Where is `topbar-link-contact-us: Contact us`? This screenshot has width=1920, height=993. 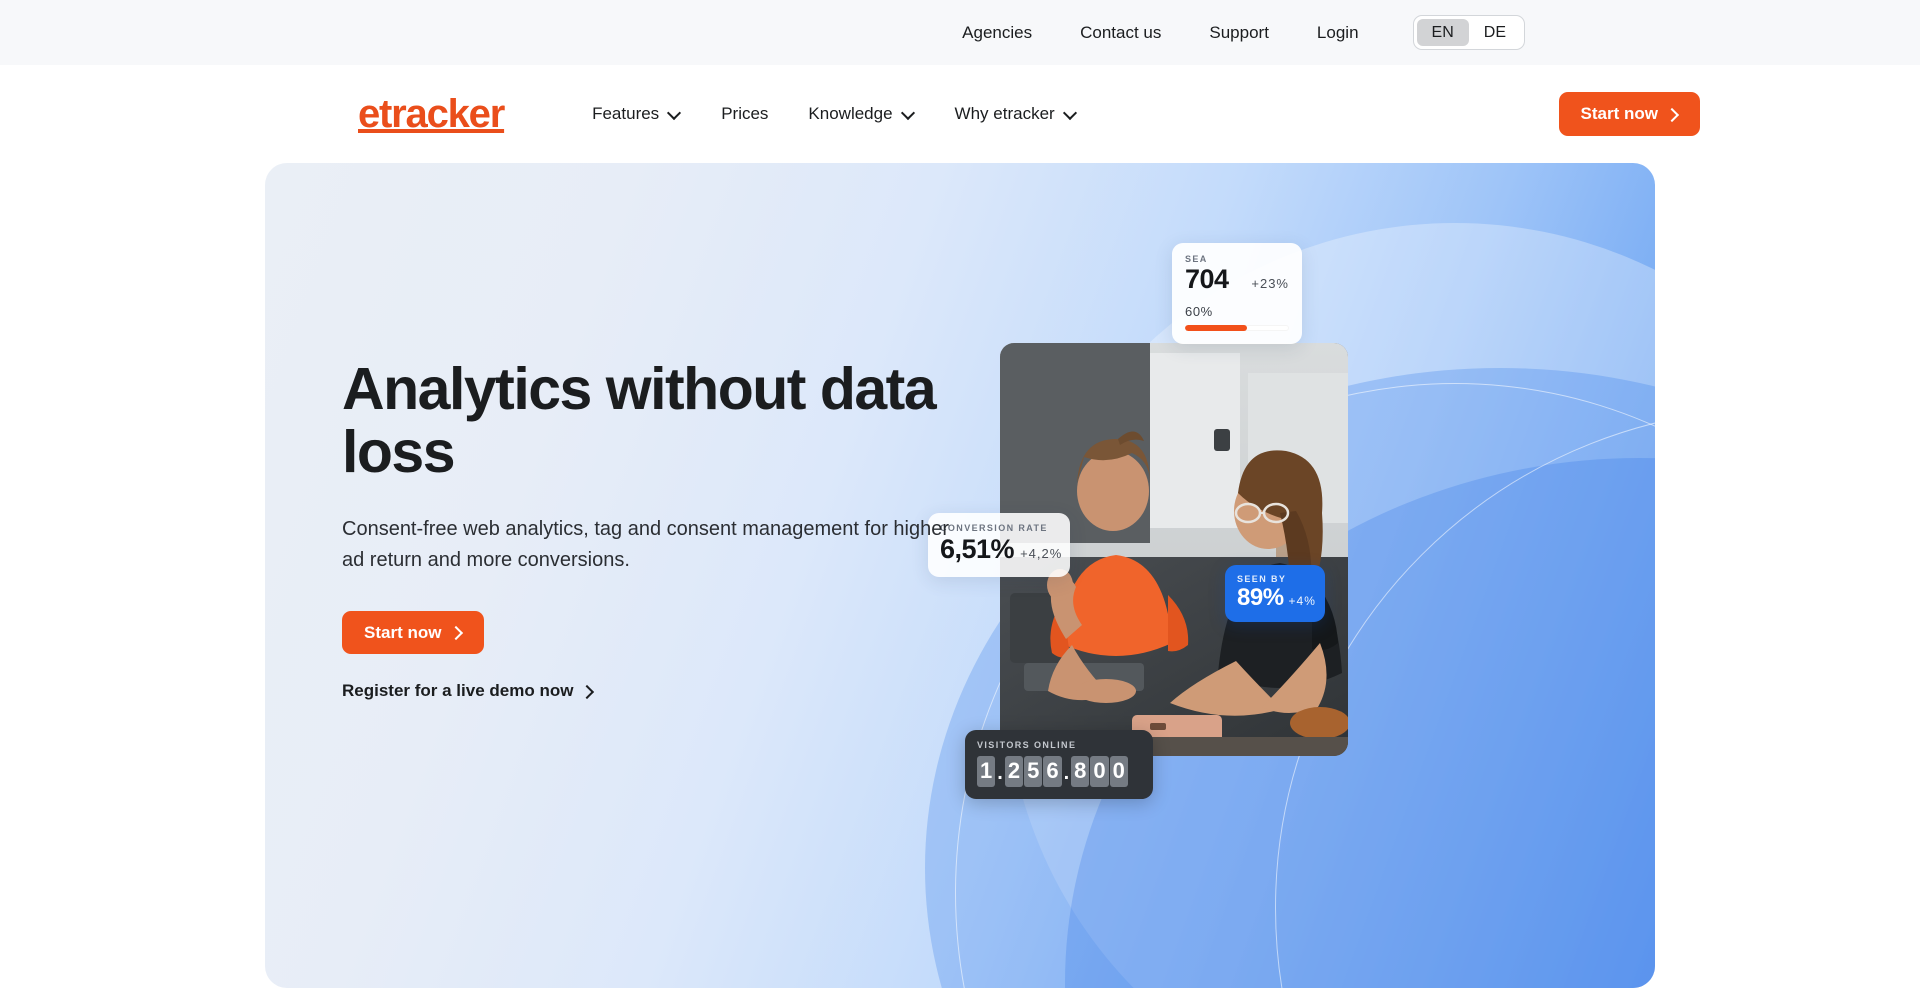
topbar-link-contact-us: Contact us is located at coordinates (1120, 32).